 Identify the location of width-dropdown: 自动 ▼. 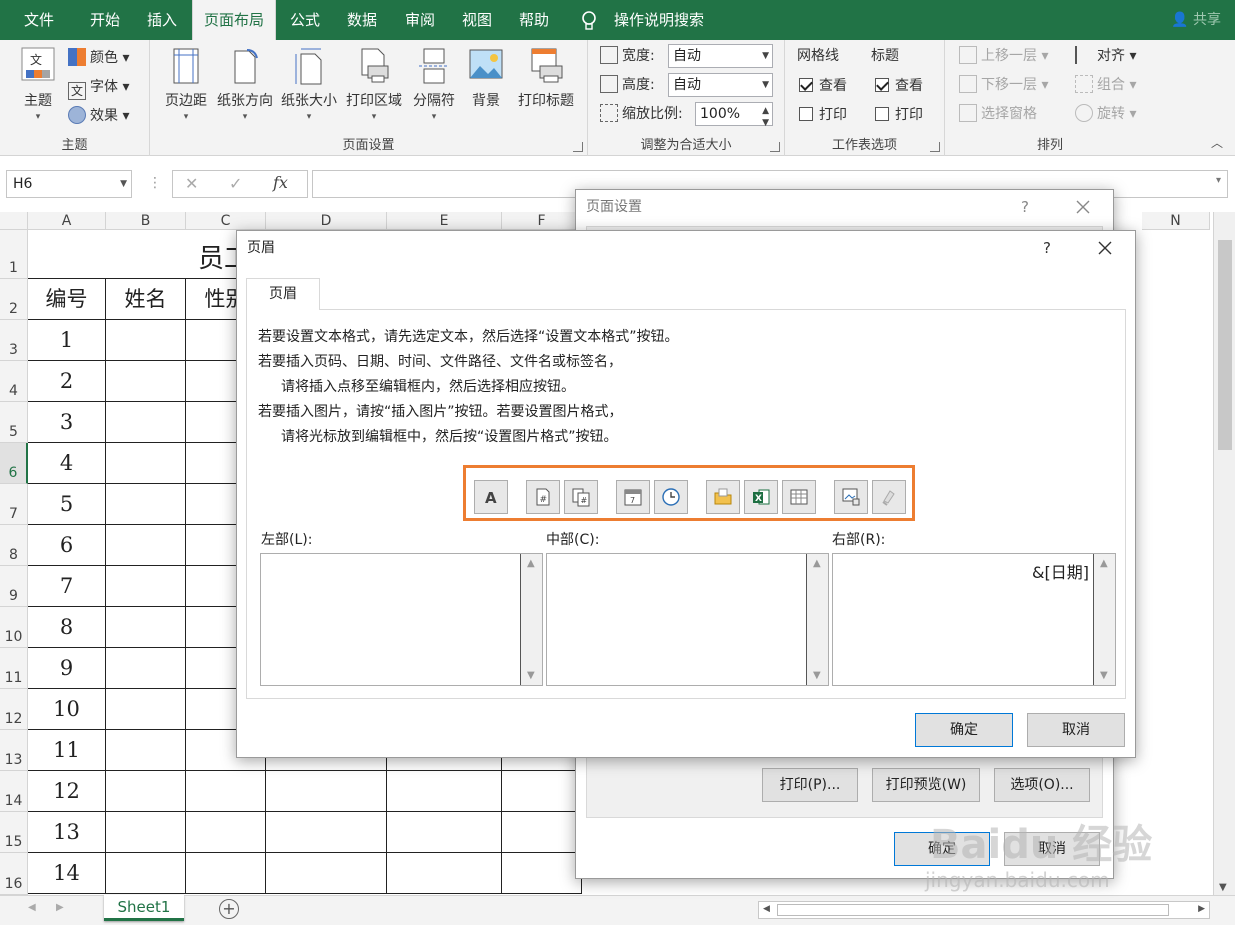
(720, 56).